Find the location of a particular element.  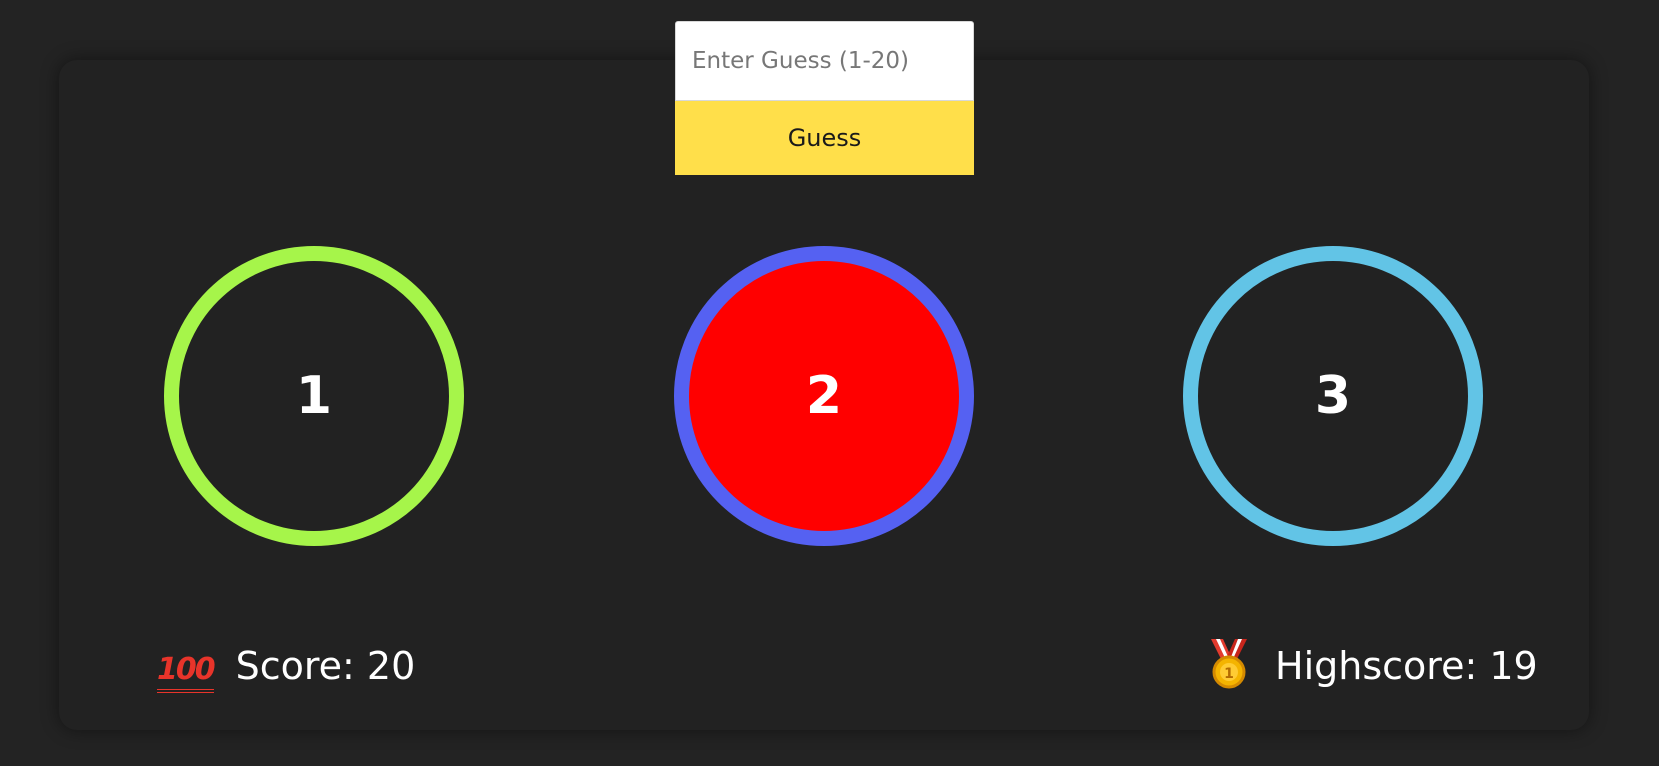

medal-icon: 1 is located at coordinates (1229, 666).